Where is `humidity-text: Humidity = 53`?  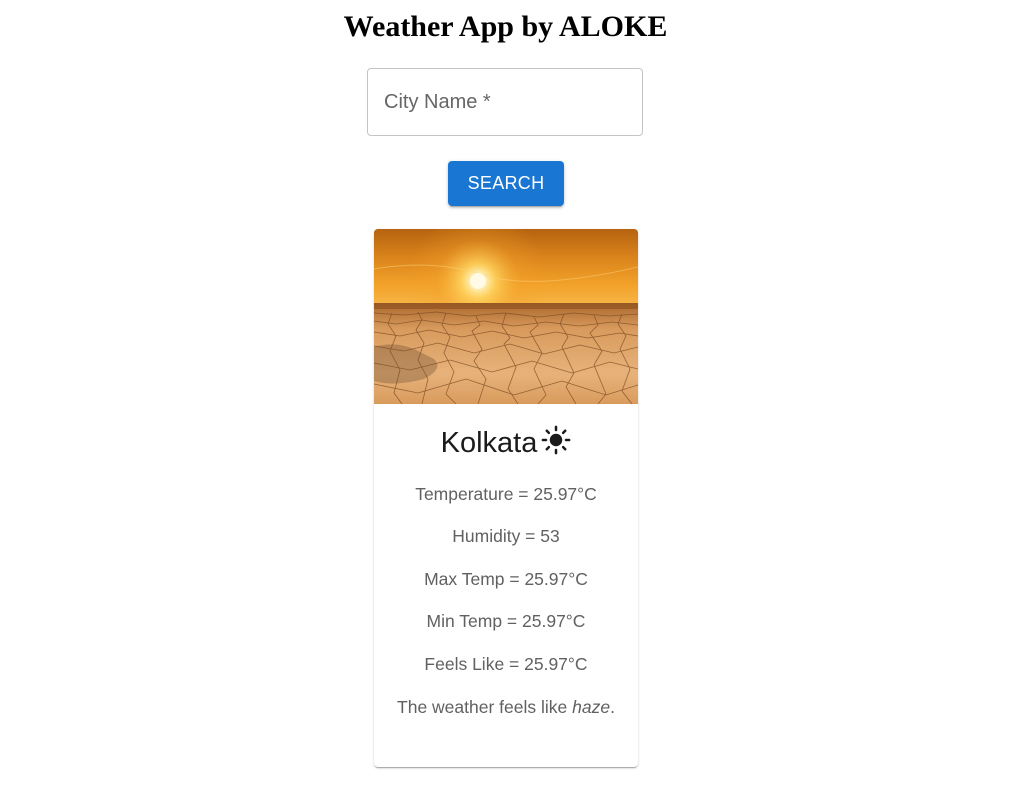
humidity-text: Humidity = 53 is located at coordinates (506, 536).